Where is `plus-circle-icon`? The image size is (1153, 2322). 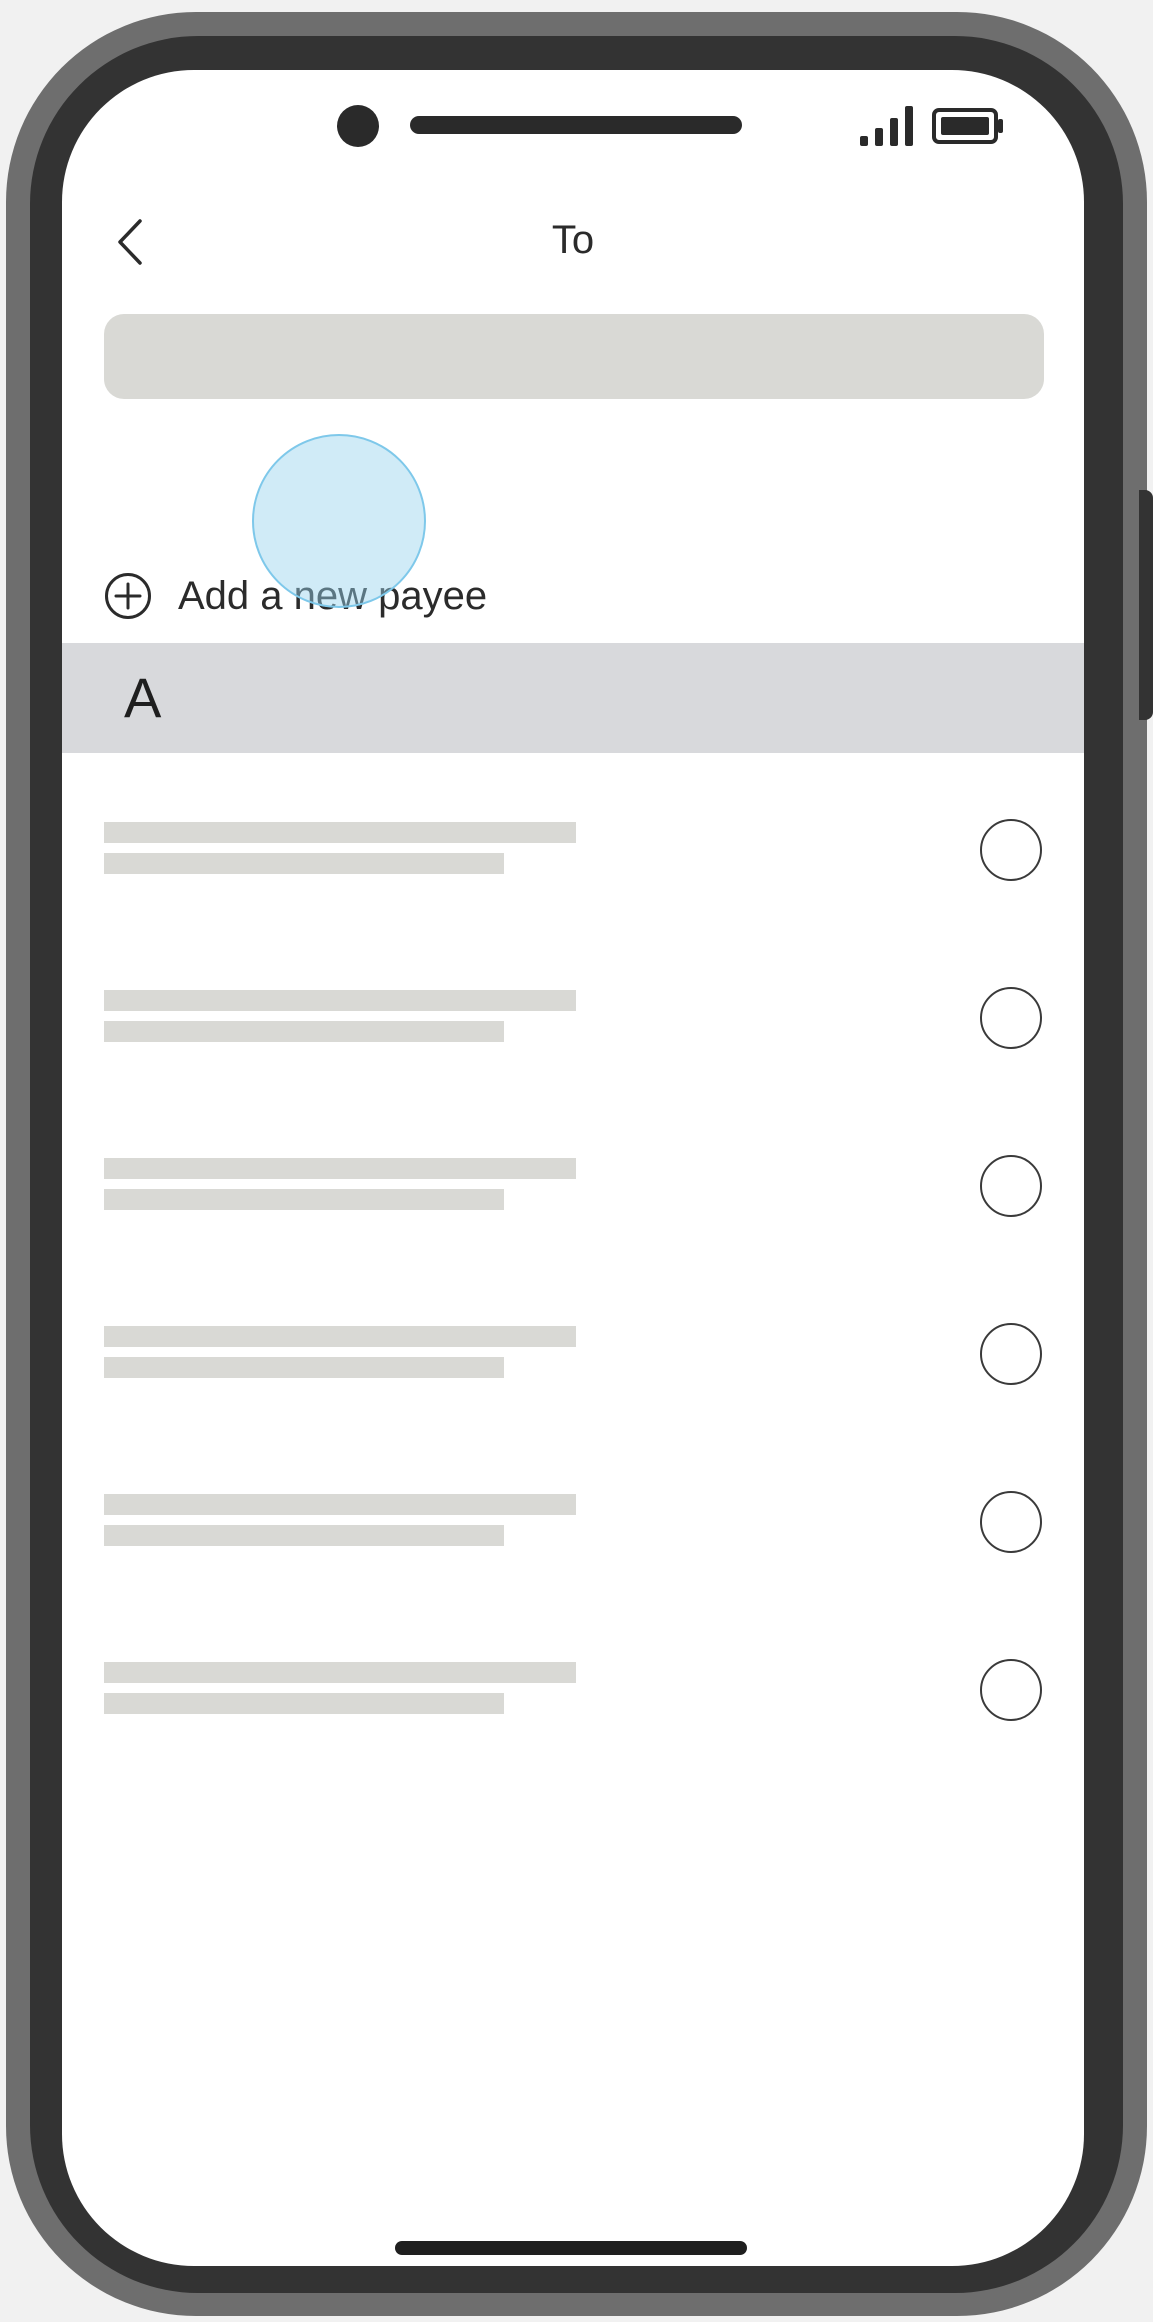
plus-circle-icon is located at coordinates (128, 596).